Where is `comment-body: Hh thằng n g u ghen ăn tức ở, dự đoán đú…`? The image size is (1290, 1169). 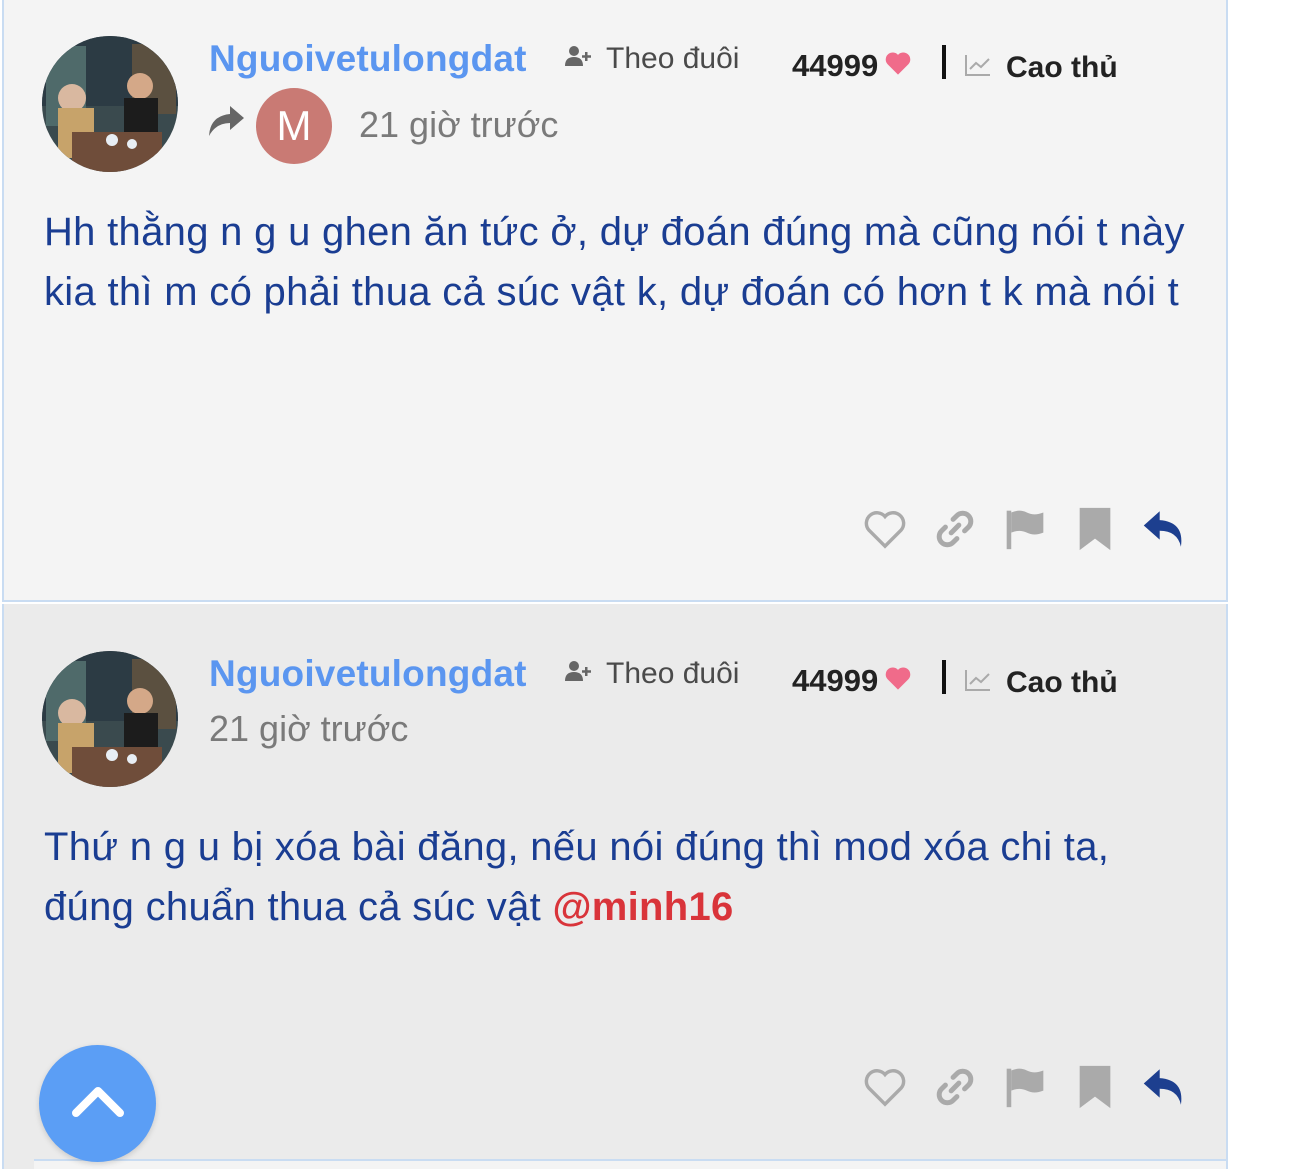 comment-body: Hh thằng n g u ghen ăn tức ở, dự đoán đú… is located at coordinates (614, 262).